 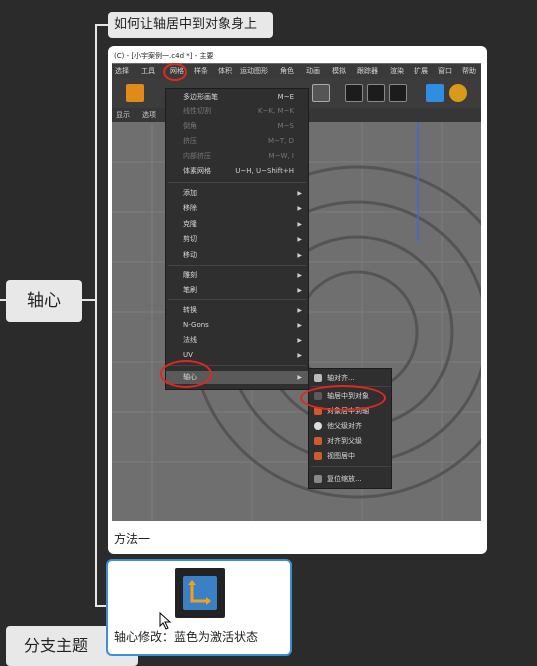 What do you see at coordinates (237, 310) in the screenshot?
I see `menu-item-convert: 转换 ▶` at bounding box center [237, 310].